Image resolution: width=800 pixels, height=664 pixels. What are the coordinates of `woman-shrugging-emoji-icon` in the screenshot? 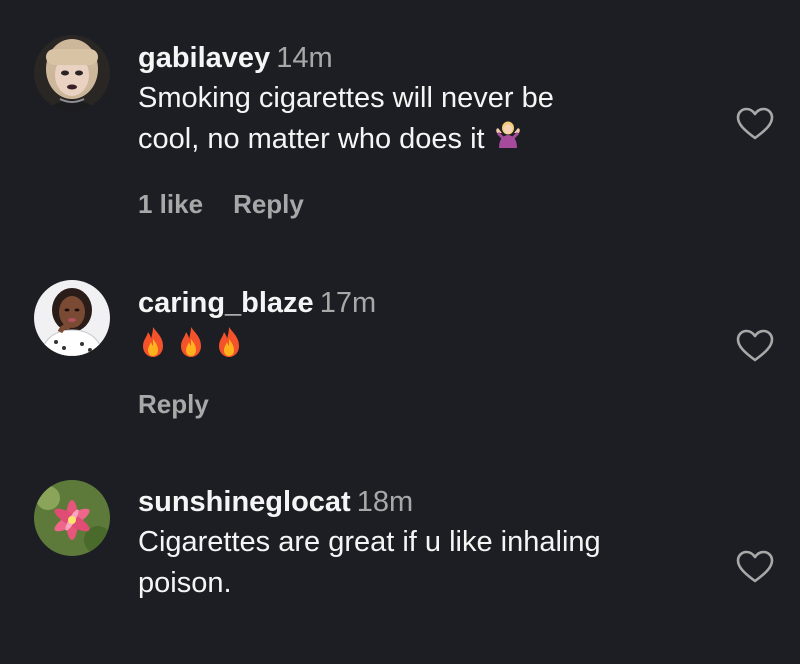 It's located at (508, 140).